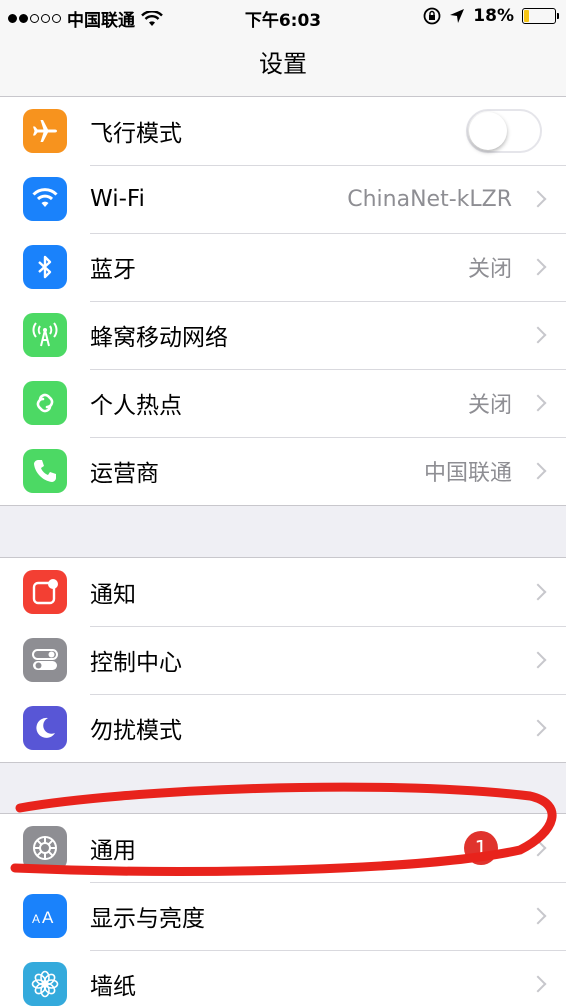  Describe the element at coordinates (283, 916) in the screenshot. I see `settings-row-display: A A 显示与亮度` at that location.